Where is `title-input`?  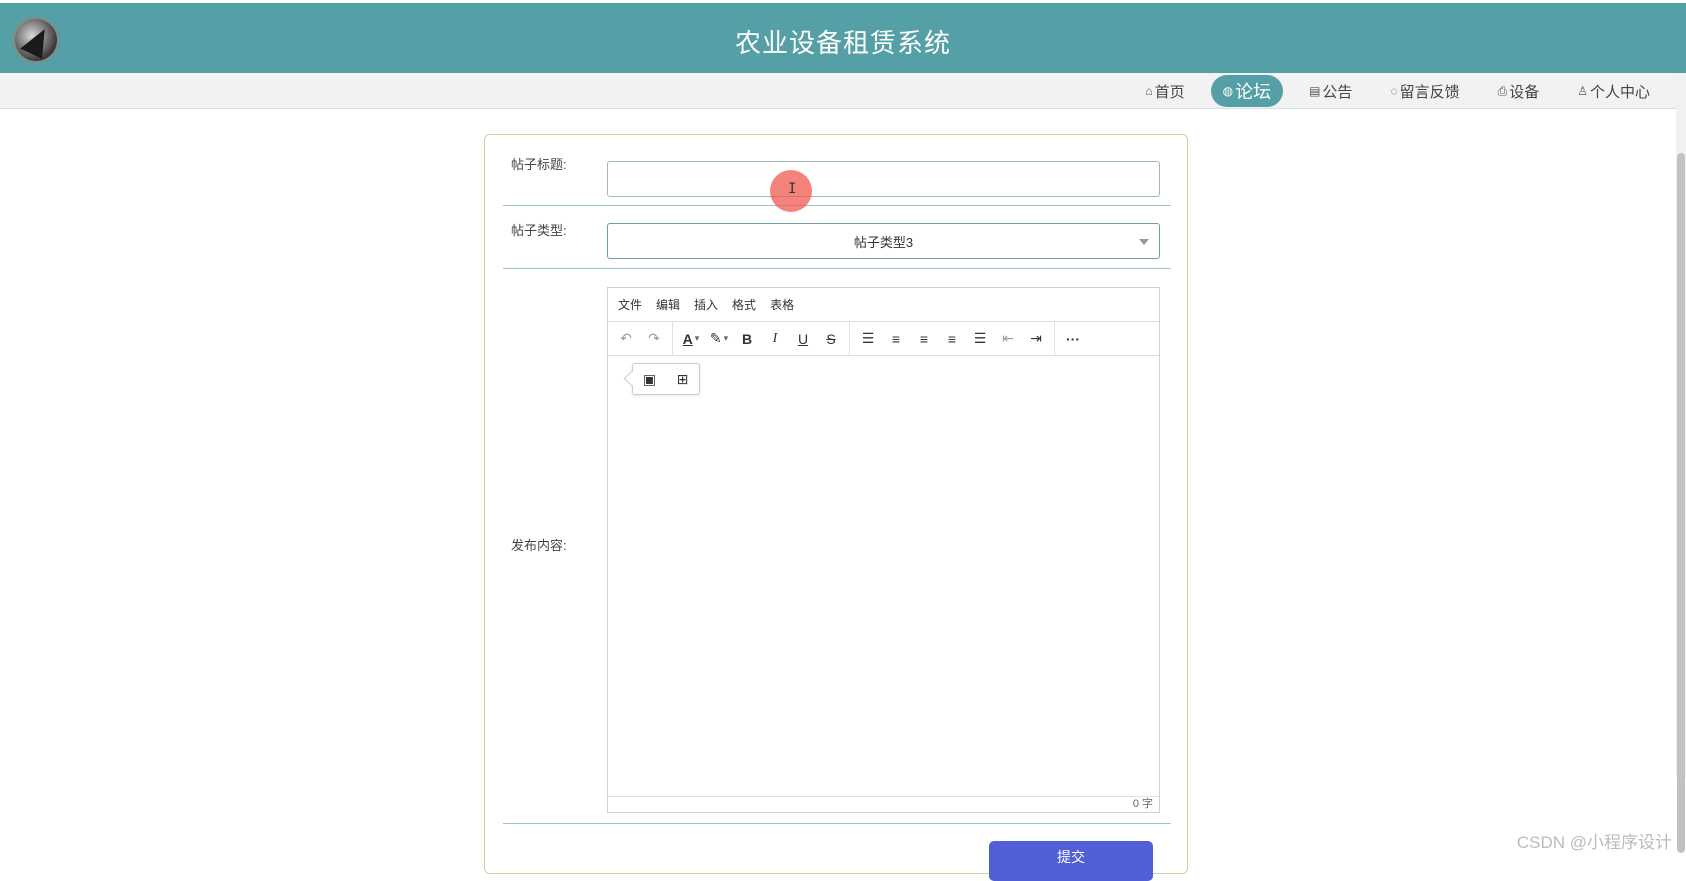
title-input is located at coordinates (883, 179).